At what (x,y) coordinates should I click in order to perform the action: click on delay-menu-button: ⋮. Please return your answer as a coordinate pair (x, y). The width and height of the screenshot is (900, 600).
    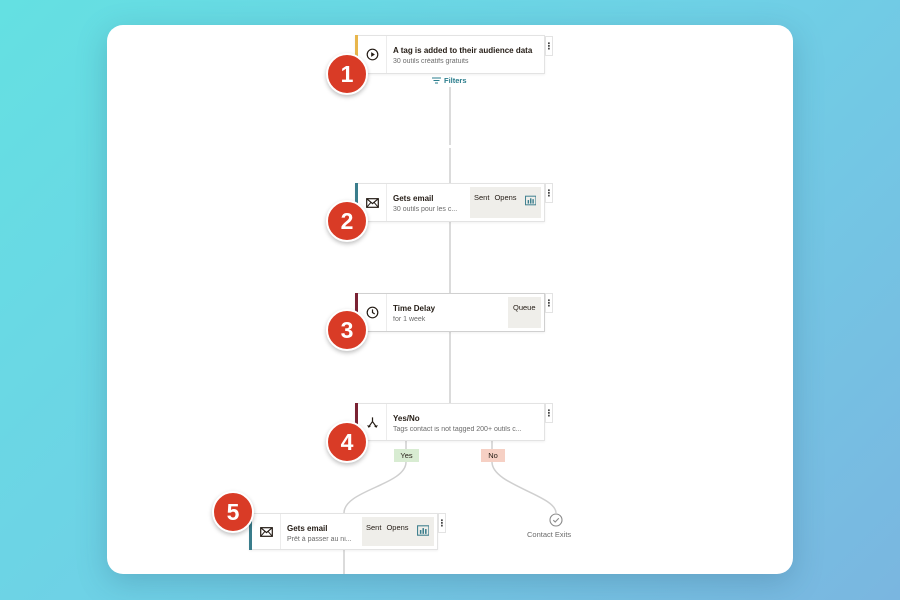
    Looking at the image, I should click on (549, 303).